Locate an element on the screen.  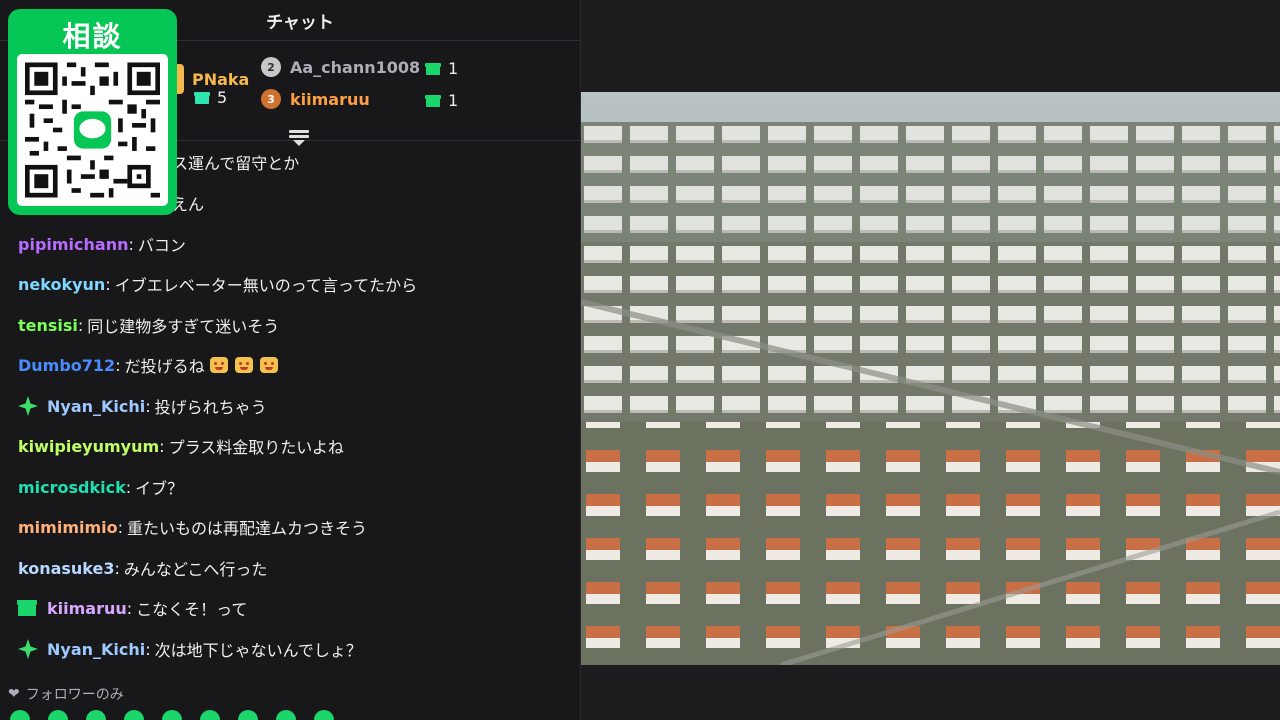
chat-message: nekokyun: イブエレベーター無いのって言ってたから is located at coordinates (217, 284).